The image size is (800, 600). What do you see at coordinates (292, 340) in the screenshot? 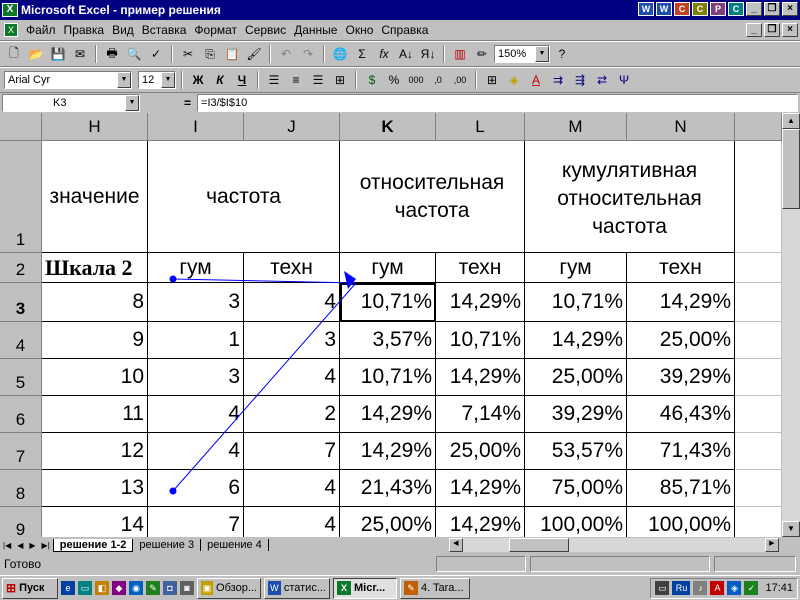
I see `cell-J4: 3` at bounding box center [292, 340].